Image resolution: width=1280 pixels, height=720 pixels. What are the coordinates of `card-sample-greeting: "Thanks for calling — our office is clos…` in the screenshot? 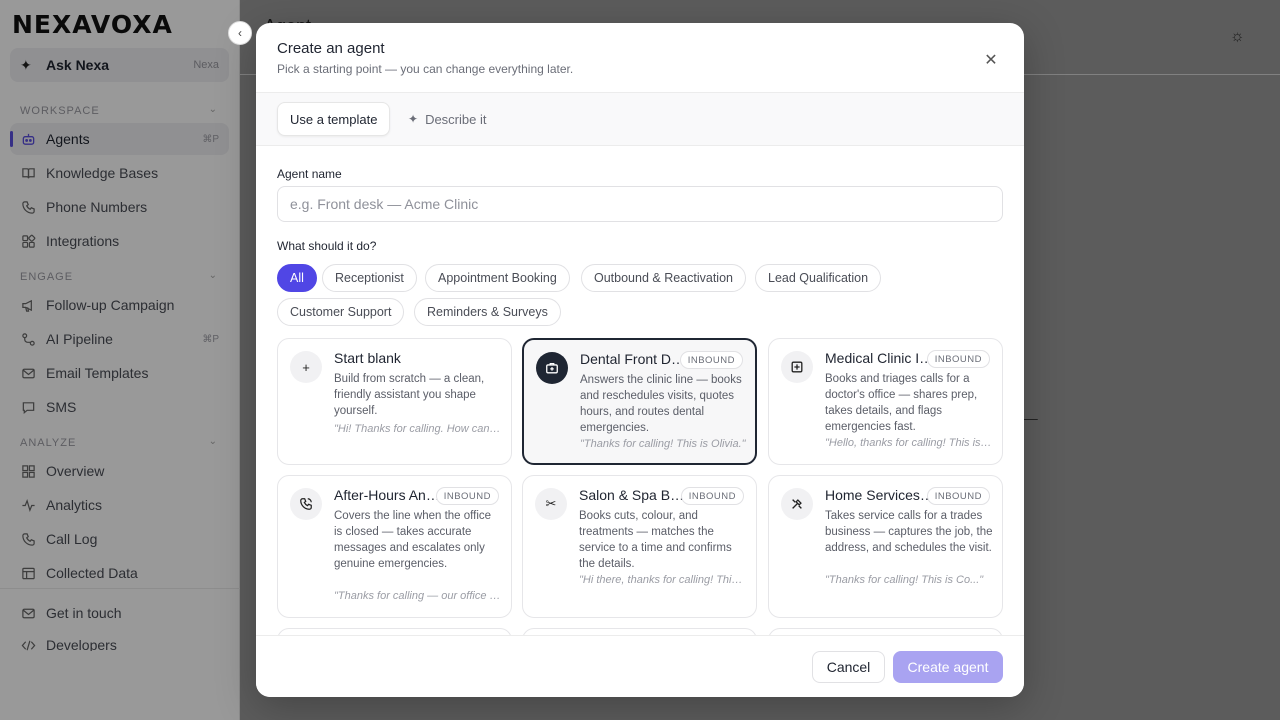 It's located at (418, 596).